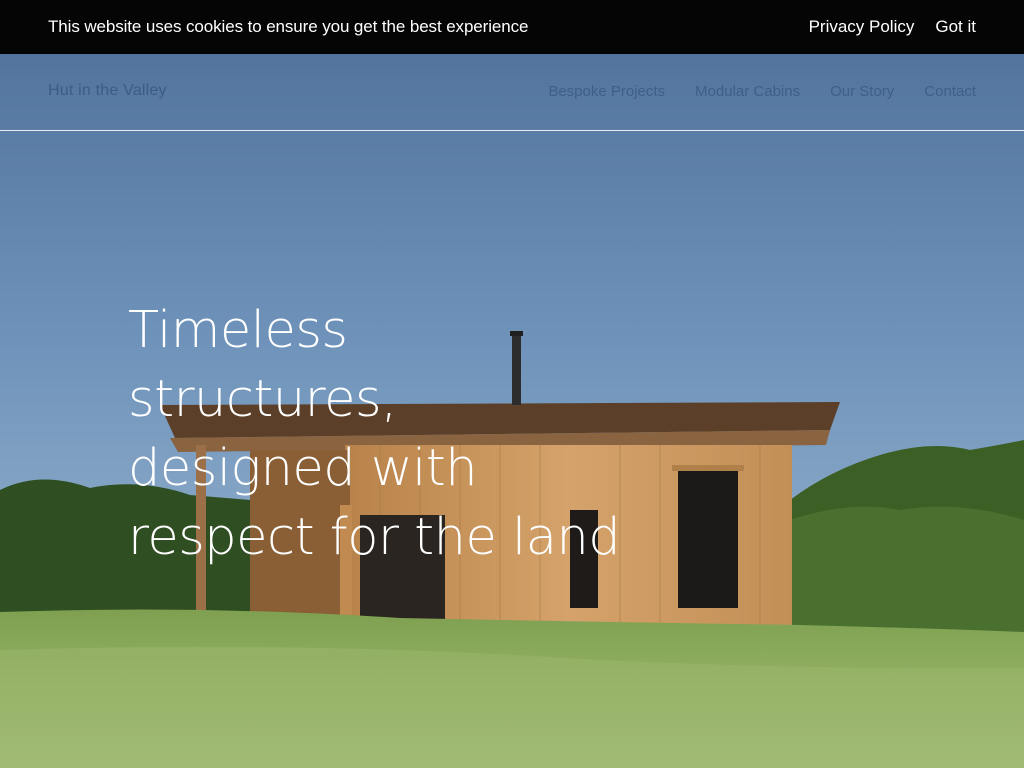 This screenshot has height=768, width=1024. I want to click on nav-item-modular-cabins: Modular Cabins, so click(747, 91).